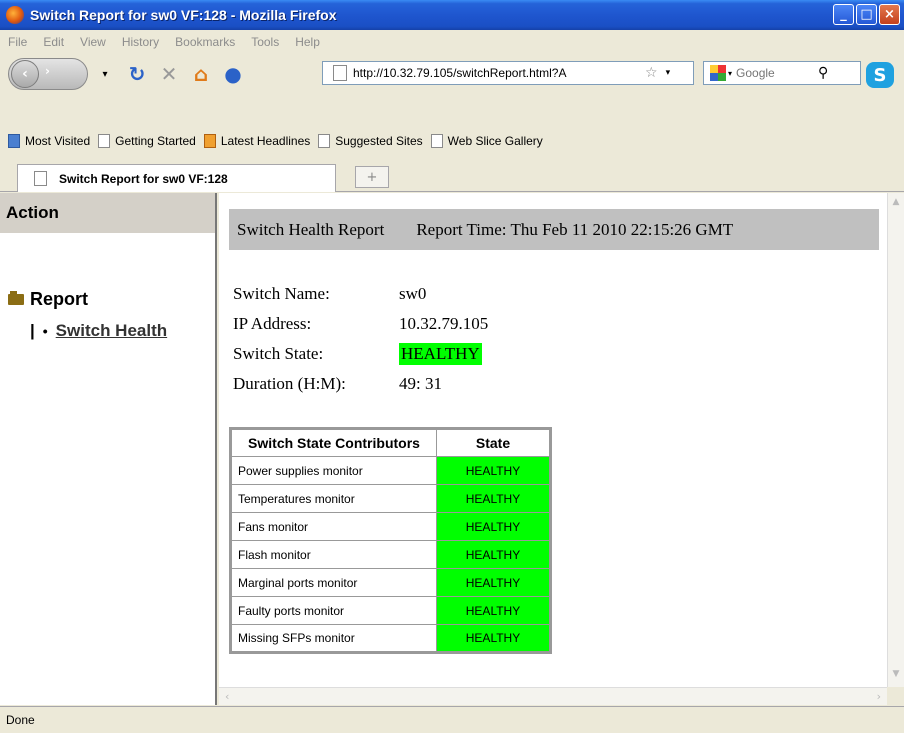 The width and height of the screenshot is (904, 733). Describe the element at coordinates (360, 384) in the screenshot. I see `info-row-duration: Duration (H:M): 49: 31` at that location.